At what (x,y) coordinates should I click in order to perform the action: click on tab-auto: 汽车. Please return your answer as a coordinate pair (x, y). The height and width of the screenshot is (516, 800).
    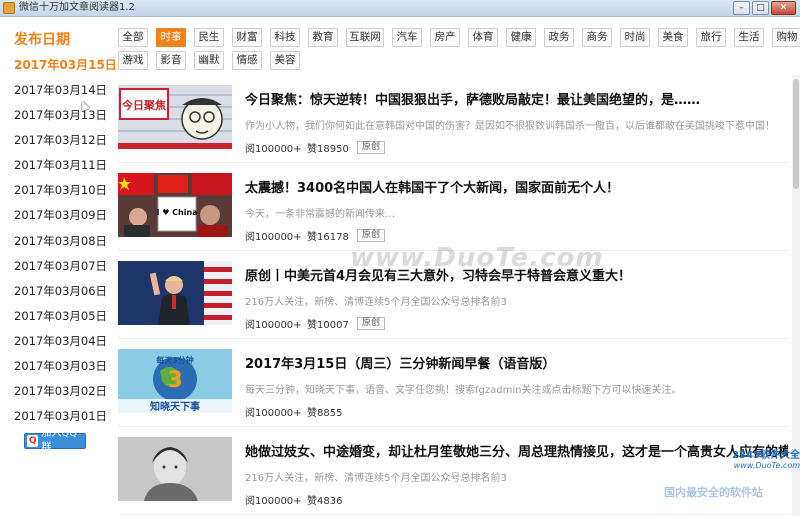
    Looking at the image, I should click on (407, 37).